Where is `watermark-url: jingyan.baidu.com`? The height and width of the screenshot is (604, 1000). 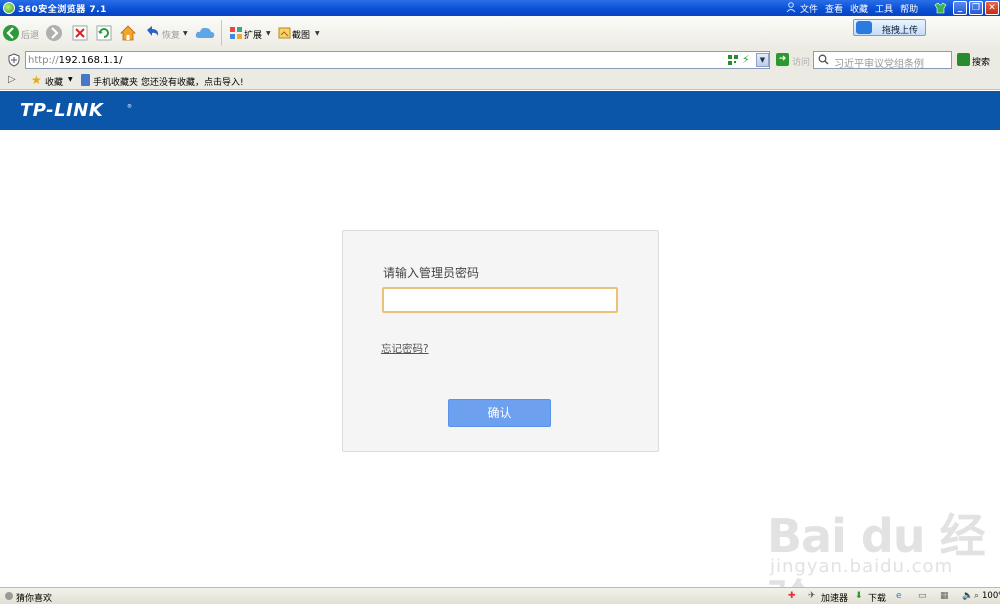 watermark-url: jingyan.baidu.com is located at coordinates (862, 566).